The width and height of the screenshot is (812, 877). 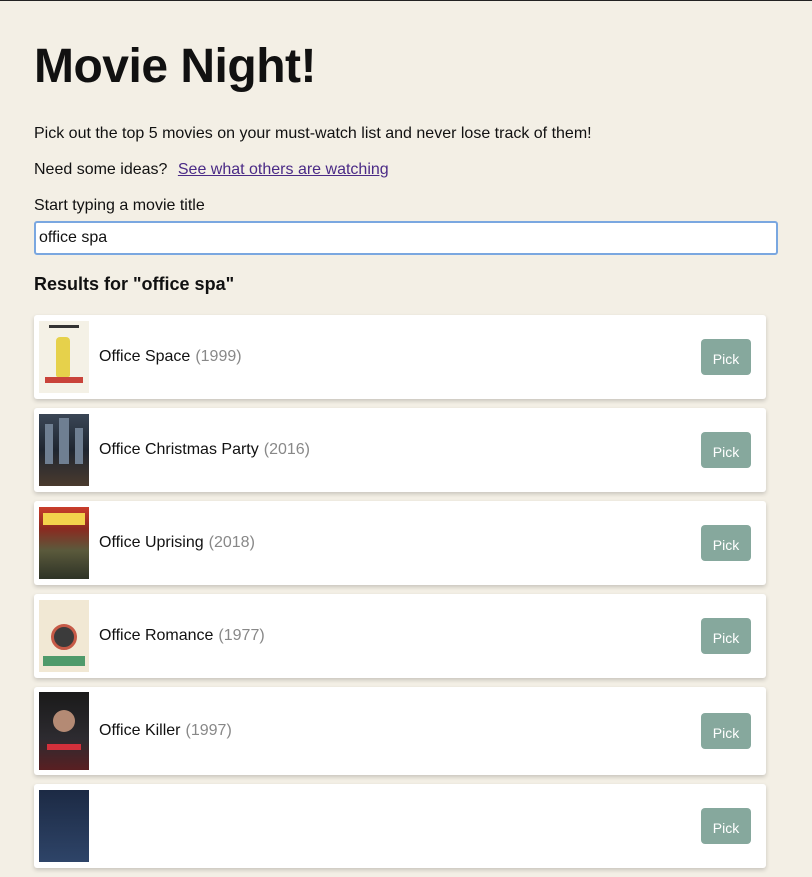 I want to click on list-item: Pick, so click(x=400, y=826).